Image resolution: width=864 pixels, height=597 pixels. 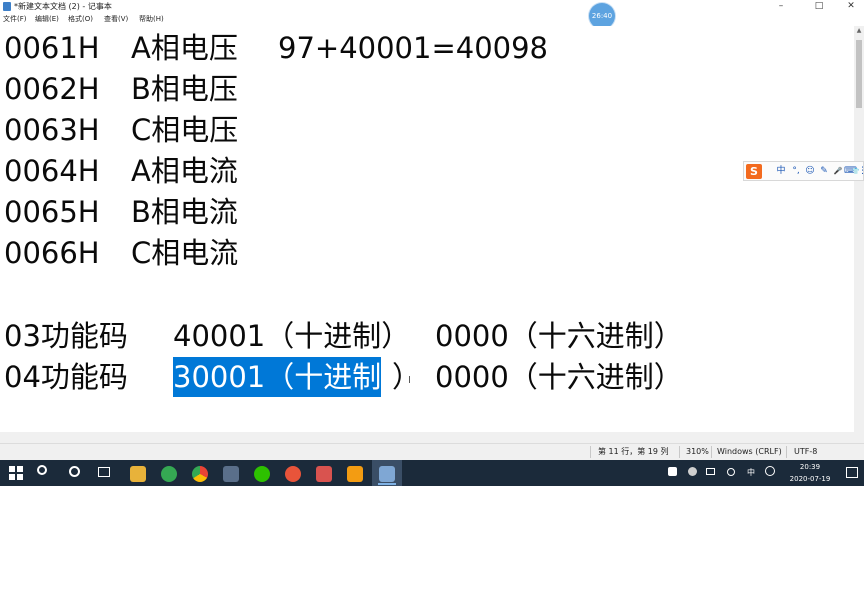 What do you see at coordinates (810, 467) in the screenshot?
I see `clock-time: 20:39` at bounding box center [810, 467].